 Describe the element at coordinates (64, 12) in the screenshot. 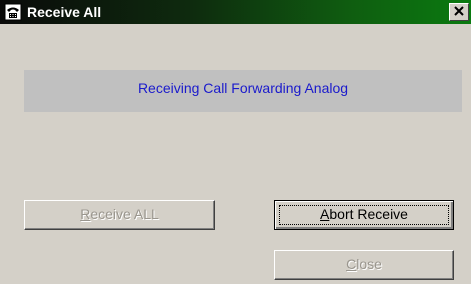

I see `window-title: Receive All` at that location.